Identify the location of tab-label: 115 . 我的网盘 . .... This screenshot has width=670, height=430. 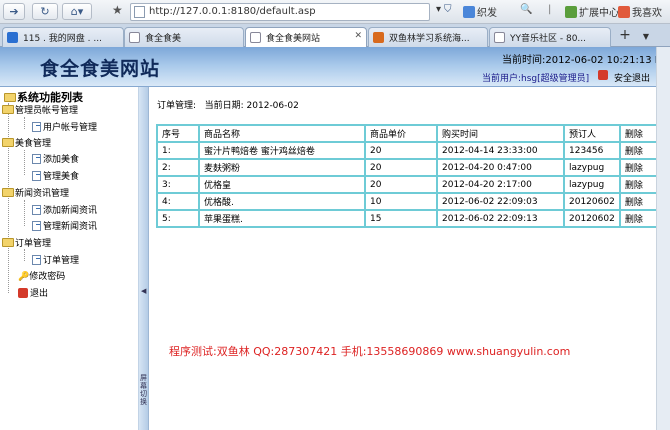
(62, 39).